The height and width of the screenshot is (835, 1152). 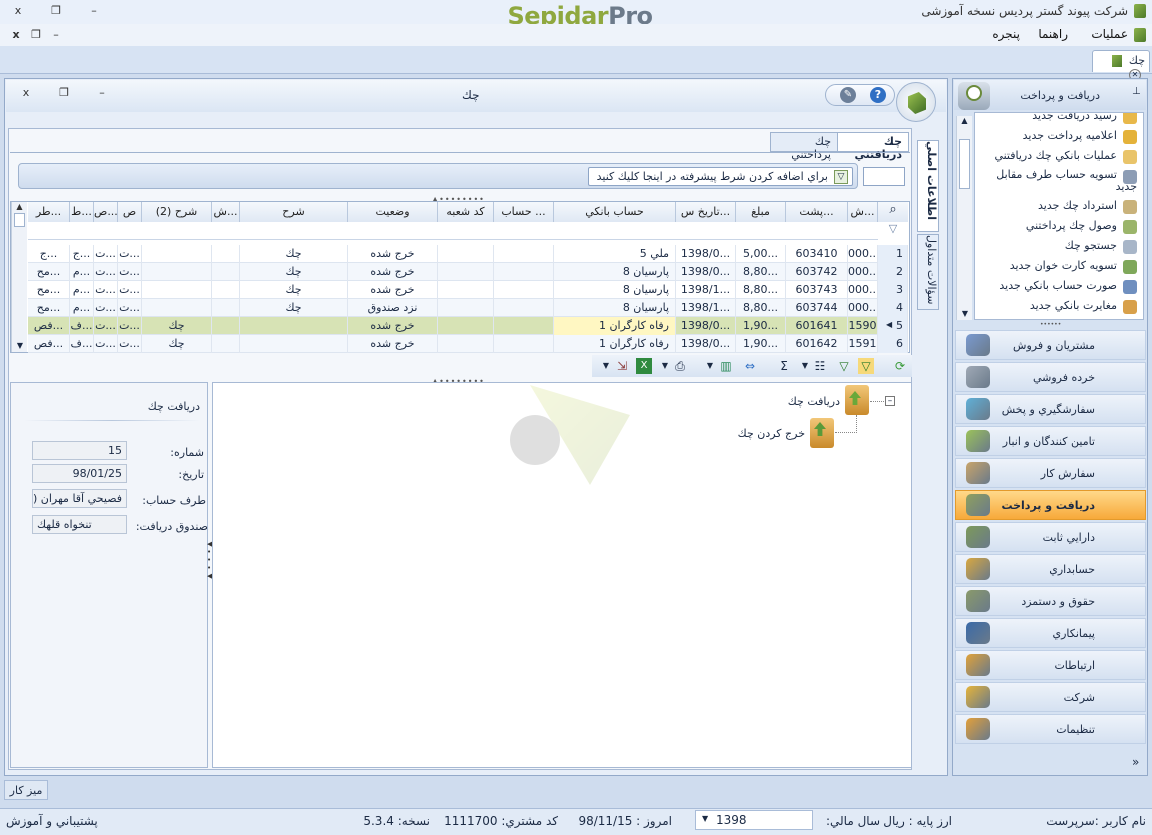 What do you see at coordinates (1050, 441) in the screenshot?
I see `nav-module-button: تامين كنندگان و انبار` at bounding box center [1050, 441].